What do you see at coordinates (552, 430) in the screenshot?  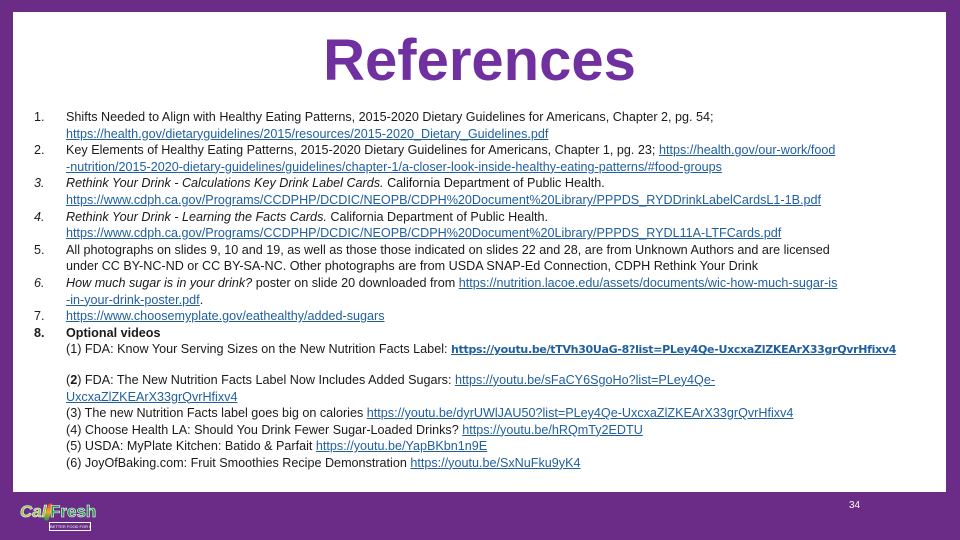 I see `video-link: https://youtu.be/hRQmTy2EDTU` at bounding box center [552, 430].